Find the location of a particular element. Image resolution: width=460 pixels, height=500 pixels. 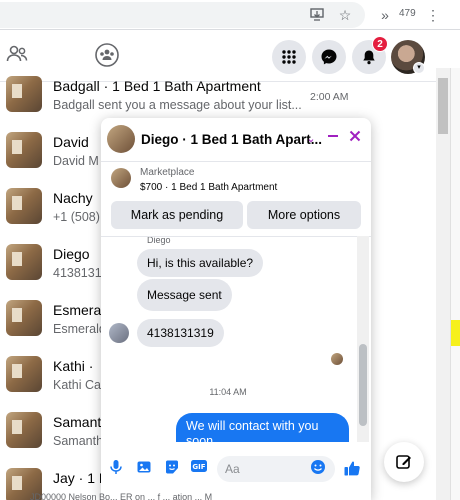

svg-text: GIF is located at coordinates (198, 467).